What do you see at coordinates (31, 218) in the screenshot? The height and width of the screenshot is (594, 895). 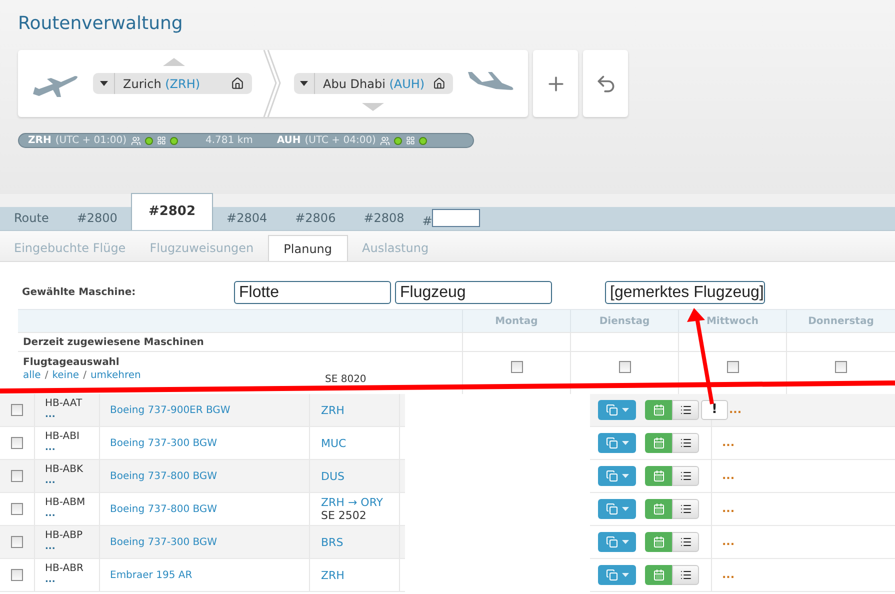 I see `tab: Route` at bounding box center [31, 218].